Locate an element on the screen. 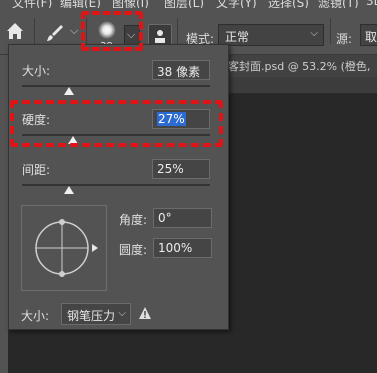  angle-value: 0° is located at coordinates (165, 218).